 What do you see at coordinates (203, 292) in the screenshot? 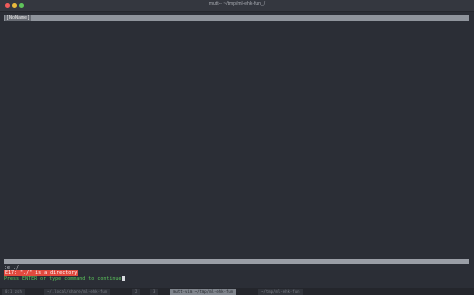
I see `tmux-window-4-active: mutt-vim ~/tmp/ml-ehk-fun` at bounding box center [203, 292].